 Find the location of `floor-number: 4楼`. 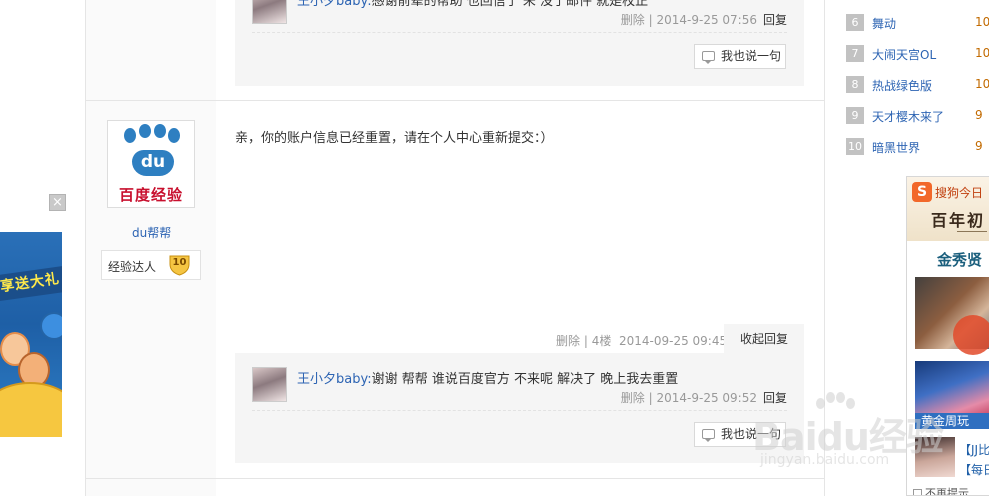

floor-number: 4楼 is located at coordinates (601, 341).